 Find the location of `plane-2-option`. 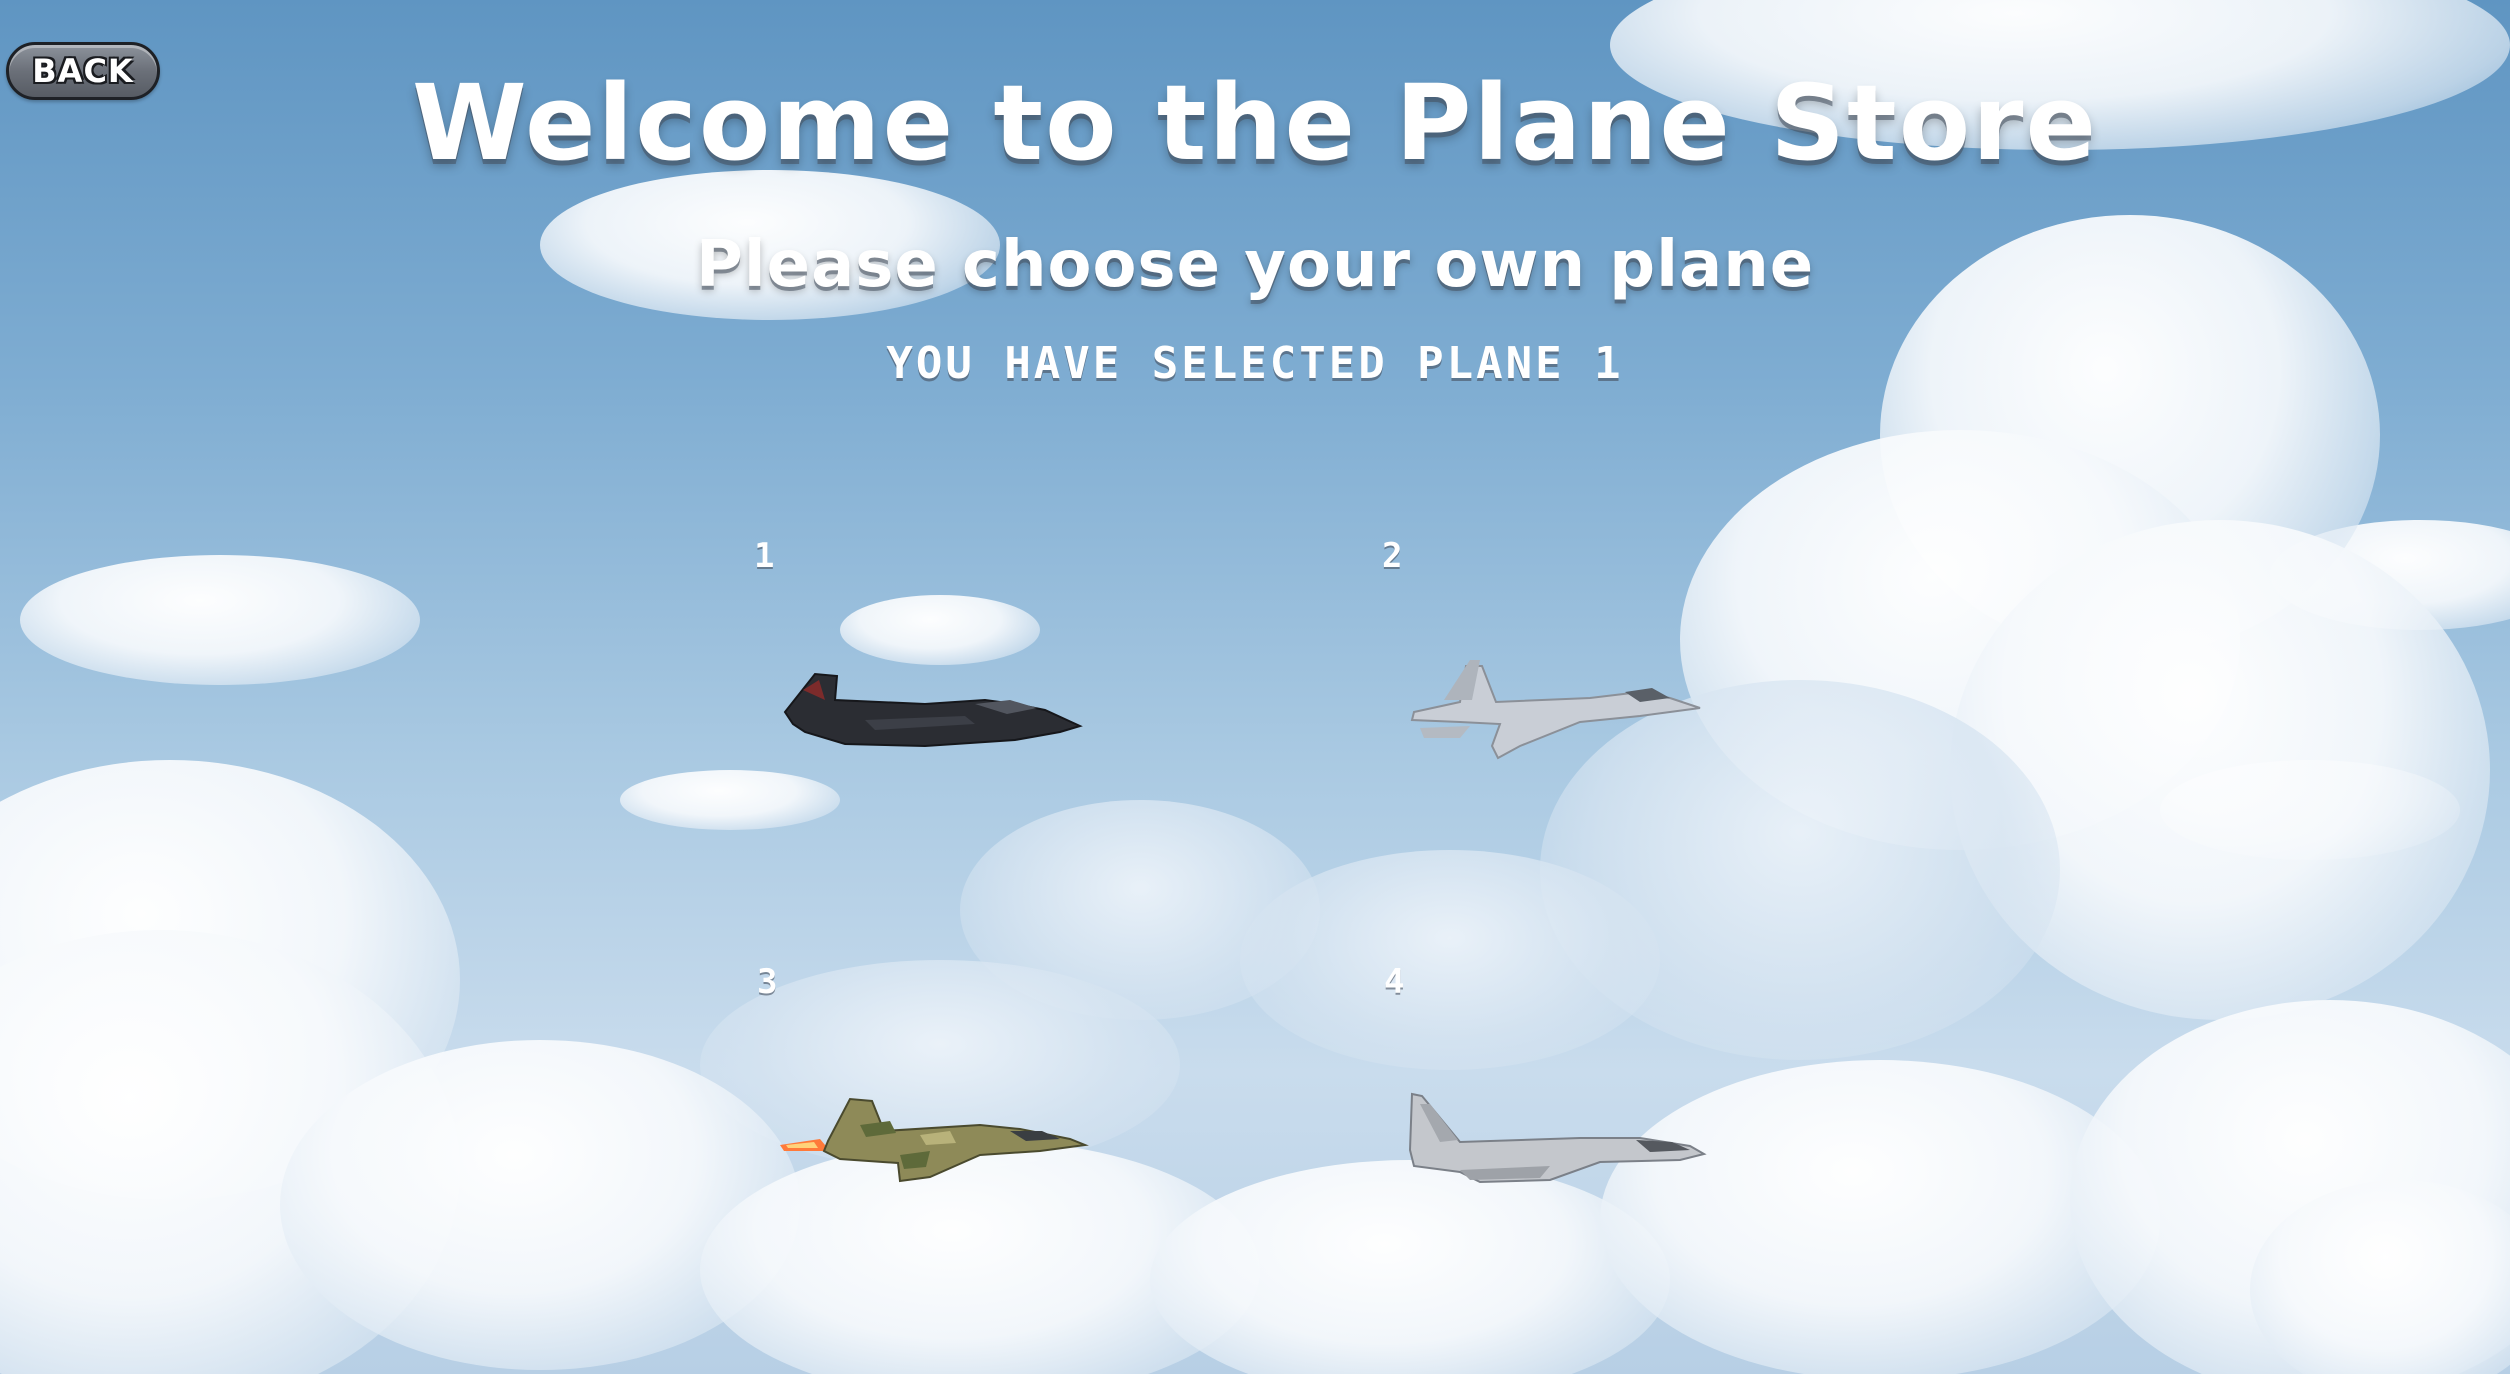

plane-2-option is located at coordinates (1560, 710).